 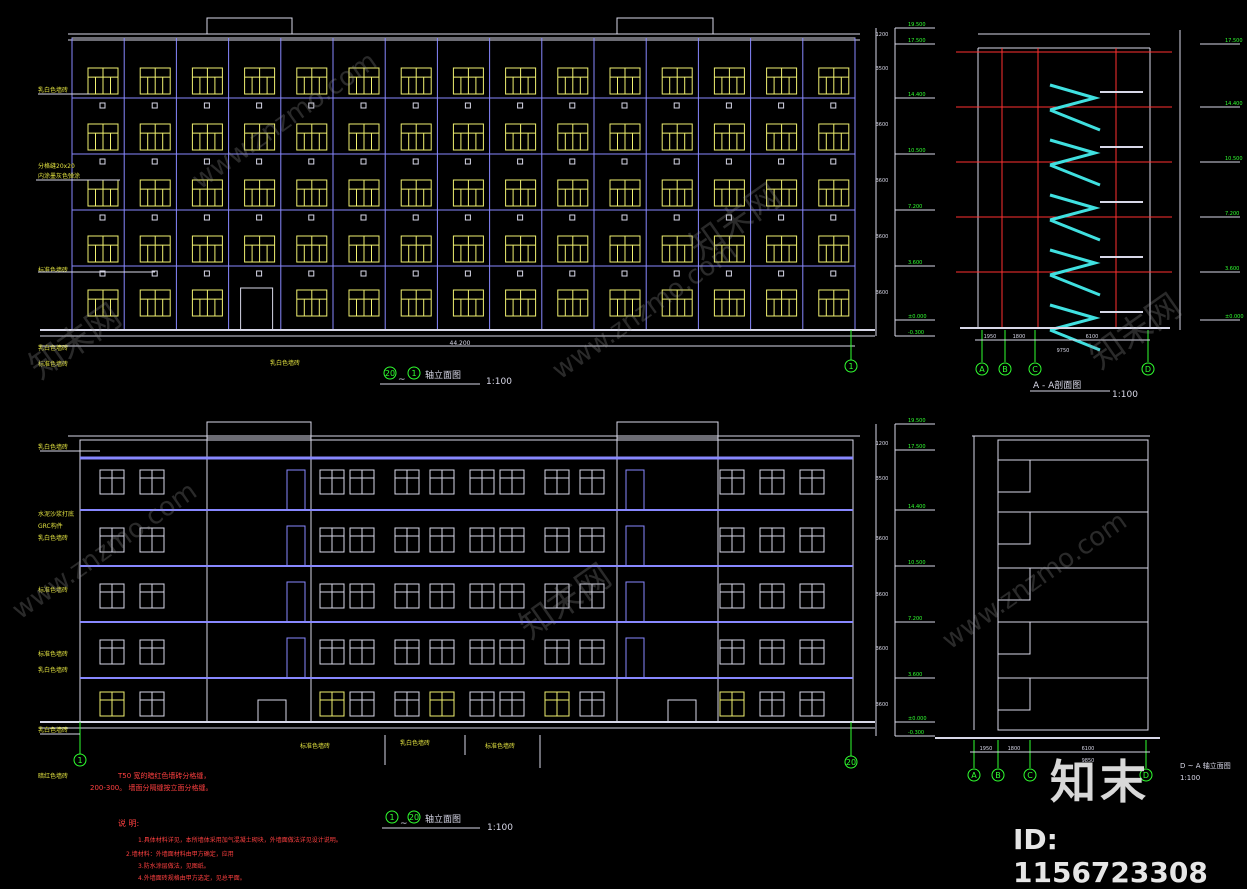 I want to click on level-text: 19.500, so click(x=917, y=421).